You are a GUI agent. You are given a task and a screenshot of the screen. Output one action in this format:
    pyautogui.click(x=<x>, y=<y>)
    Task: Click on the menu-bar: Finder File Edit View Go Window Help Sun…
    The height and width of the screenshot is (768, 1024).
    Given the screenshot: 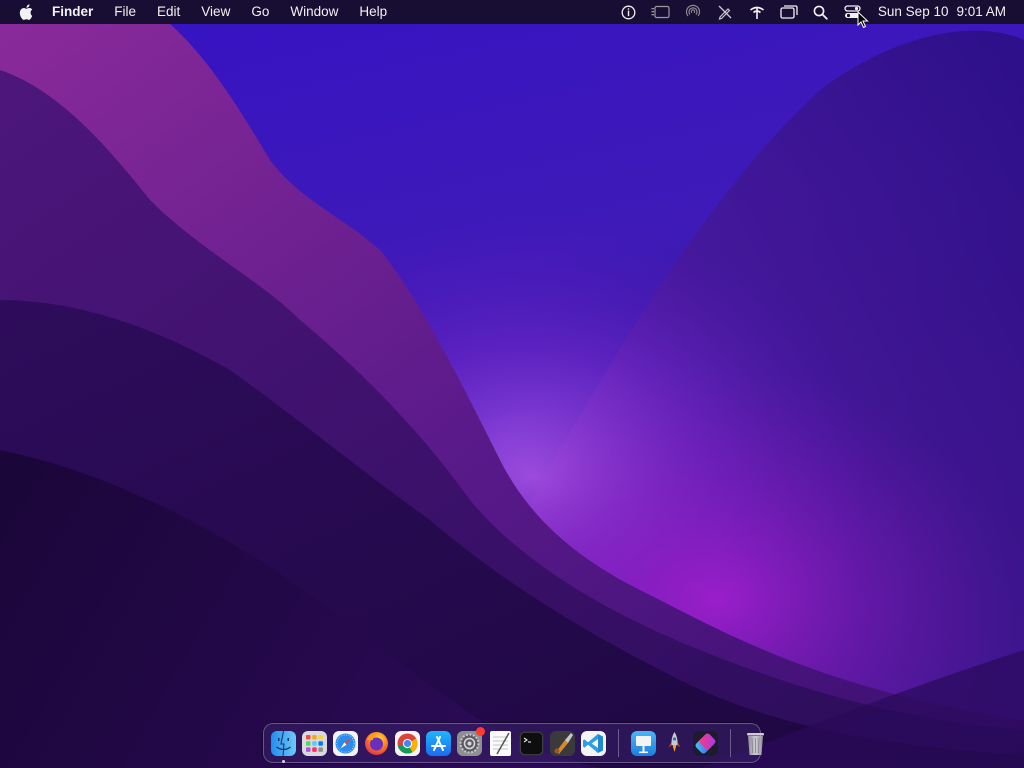 What is the action you would take?
    pyautogui.click(x=512, y=12)
    